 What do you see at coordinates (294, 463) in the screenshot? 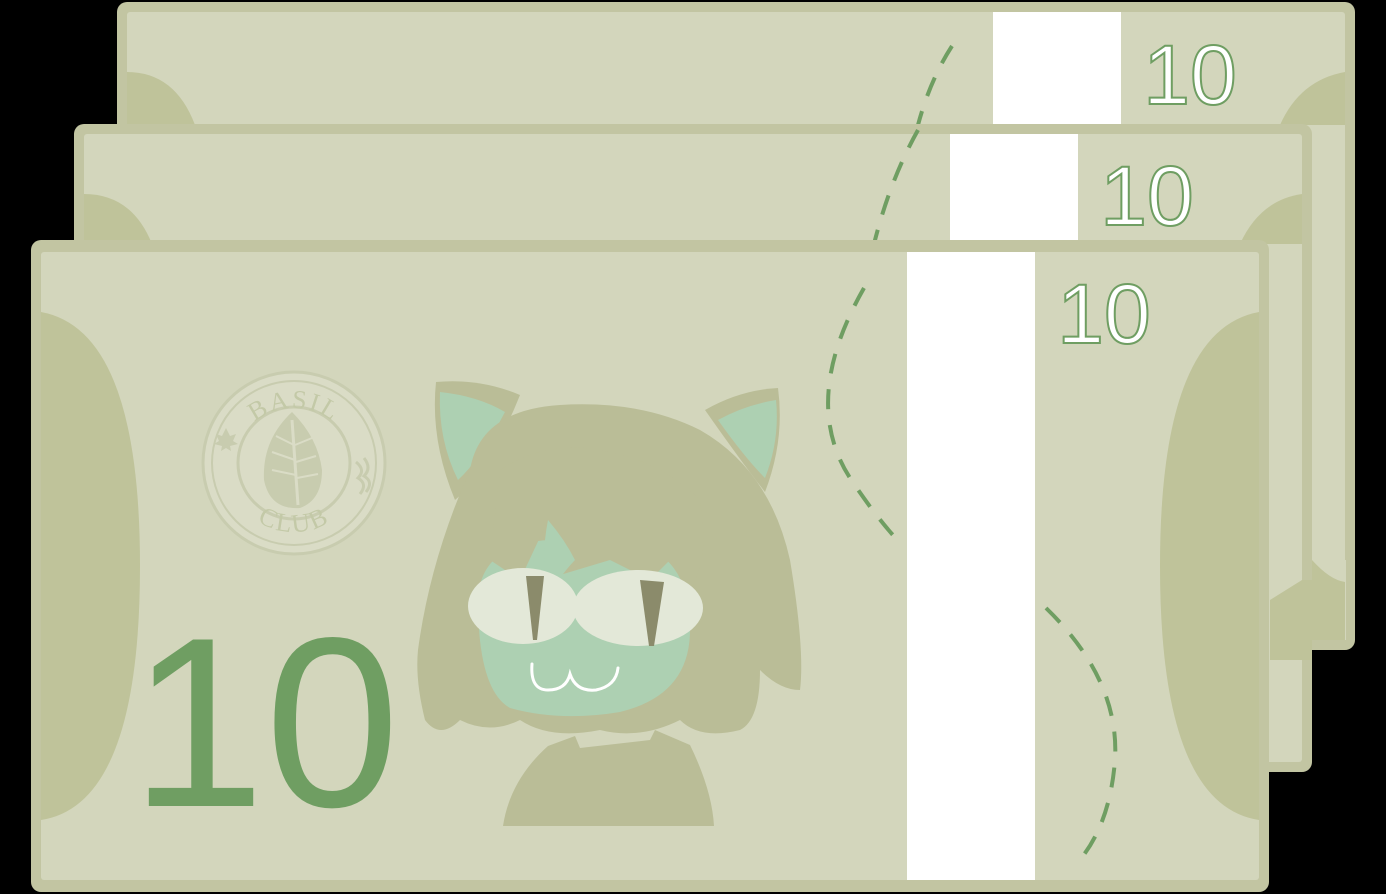
I see `basil-club-seal: BASIL CLUB` at bounding box center [294, 463].